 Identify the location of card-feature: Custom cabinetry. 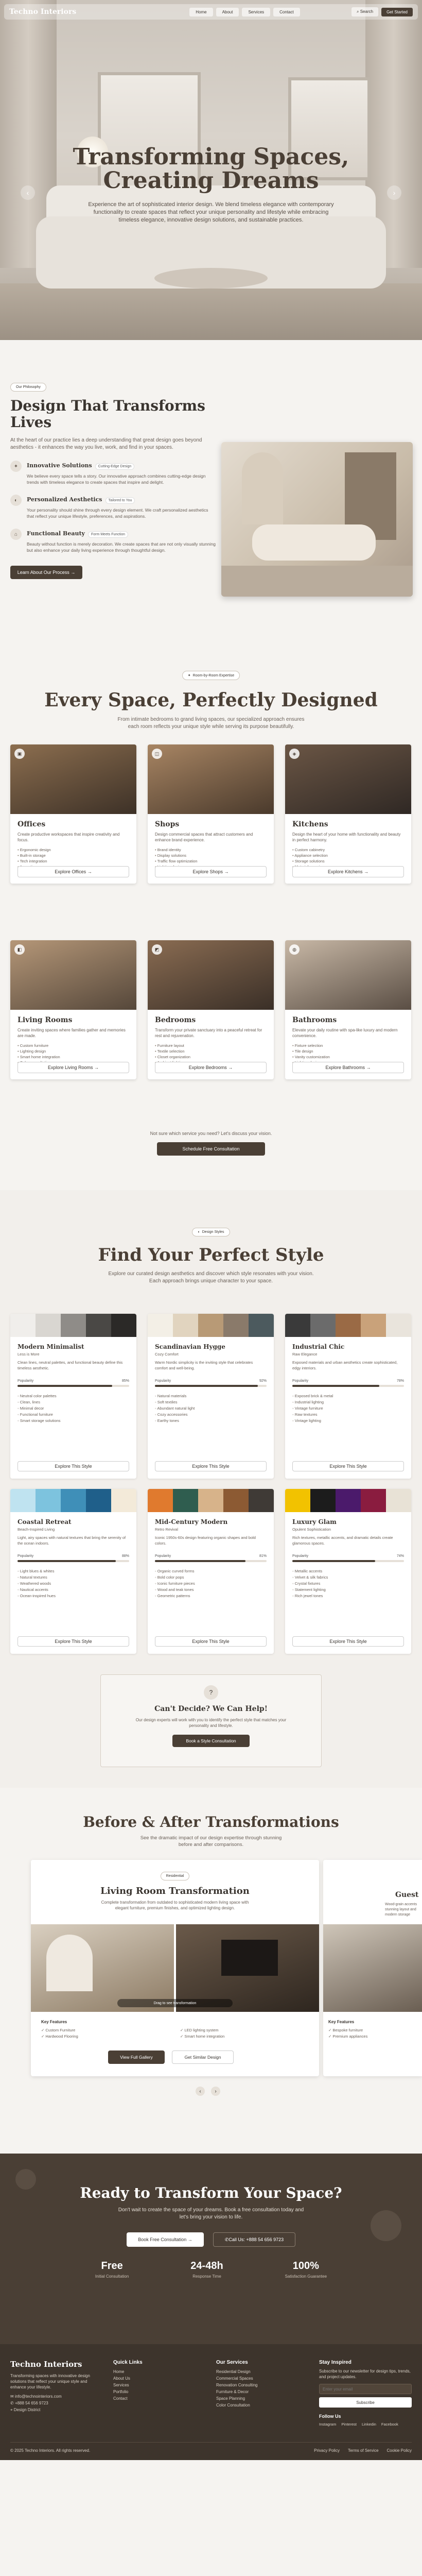
(348, 850).